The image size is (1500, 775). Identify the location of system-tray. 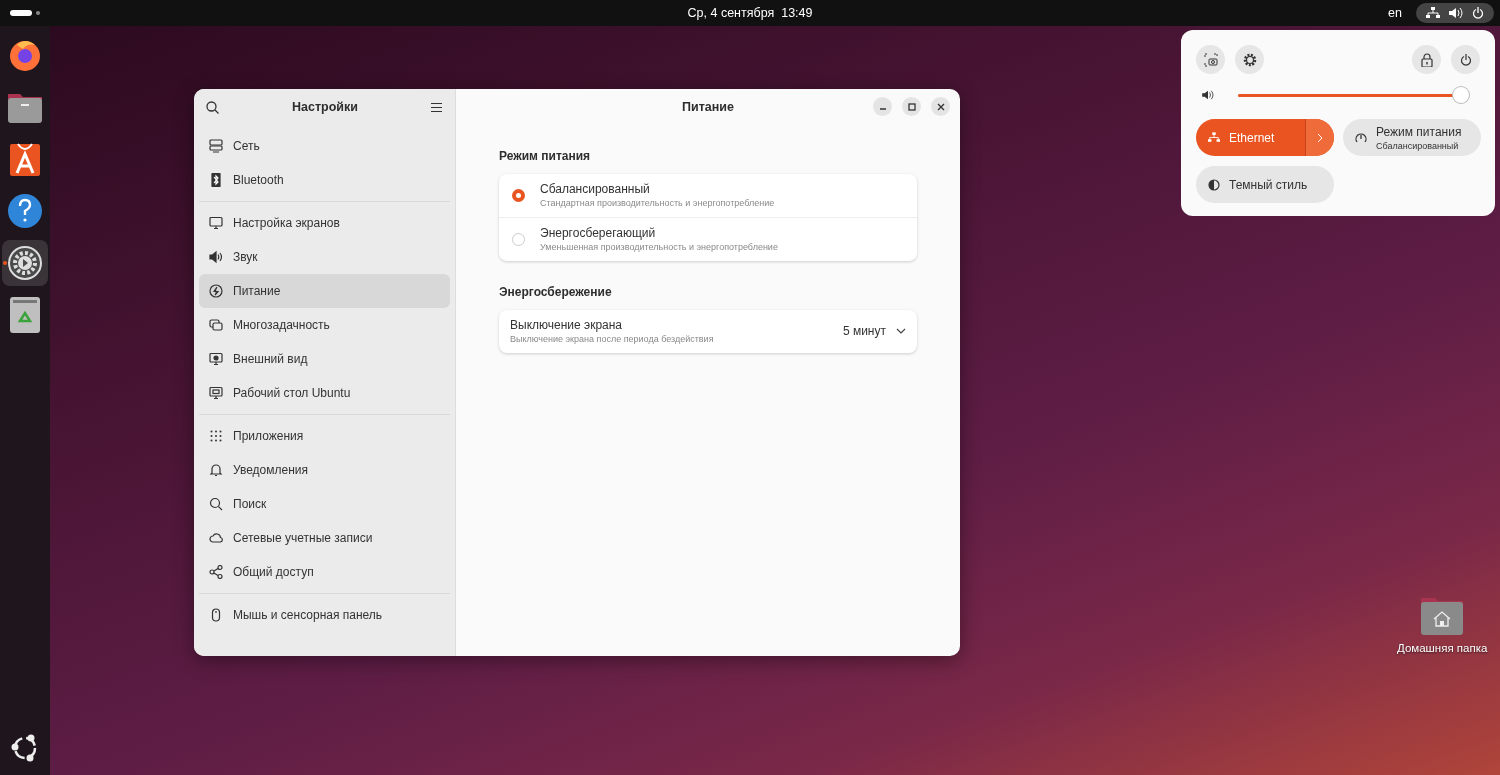
(1455, 13).